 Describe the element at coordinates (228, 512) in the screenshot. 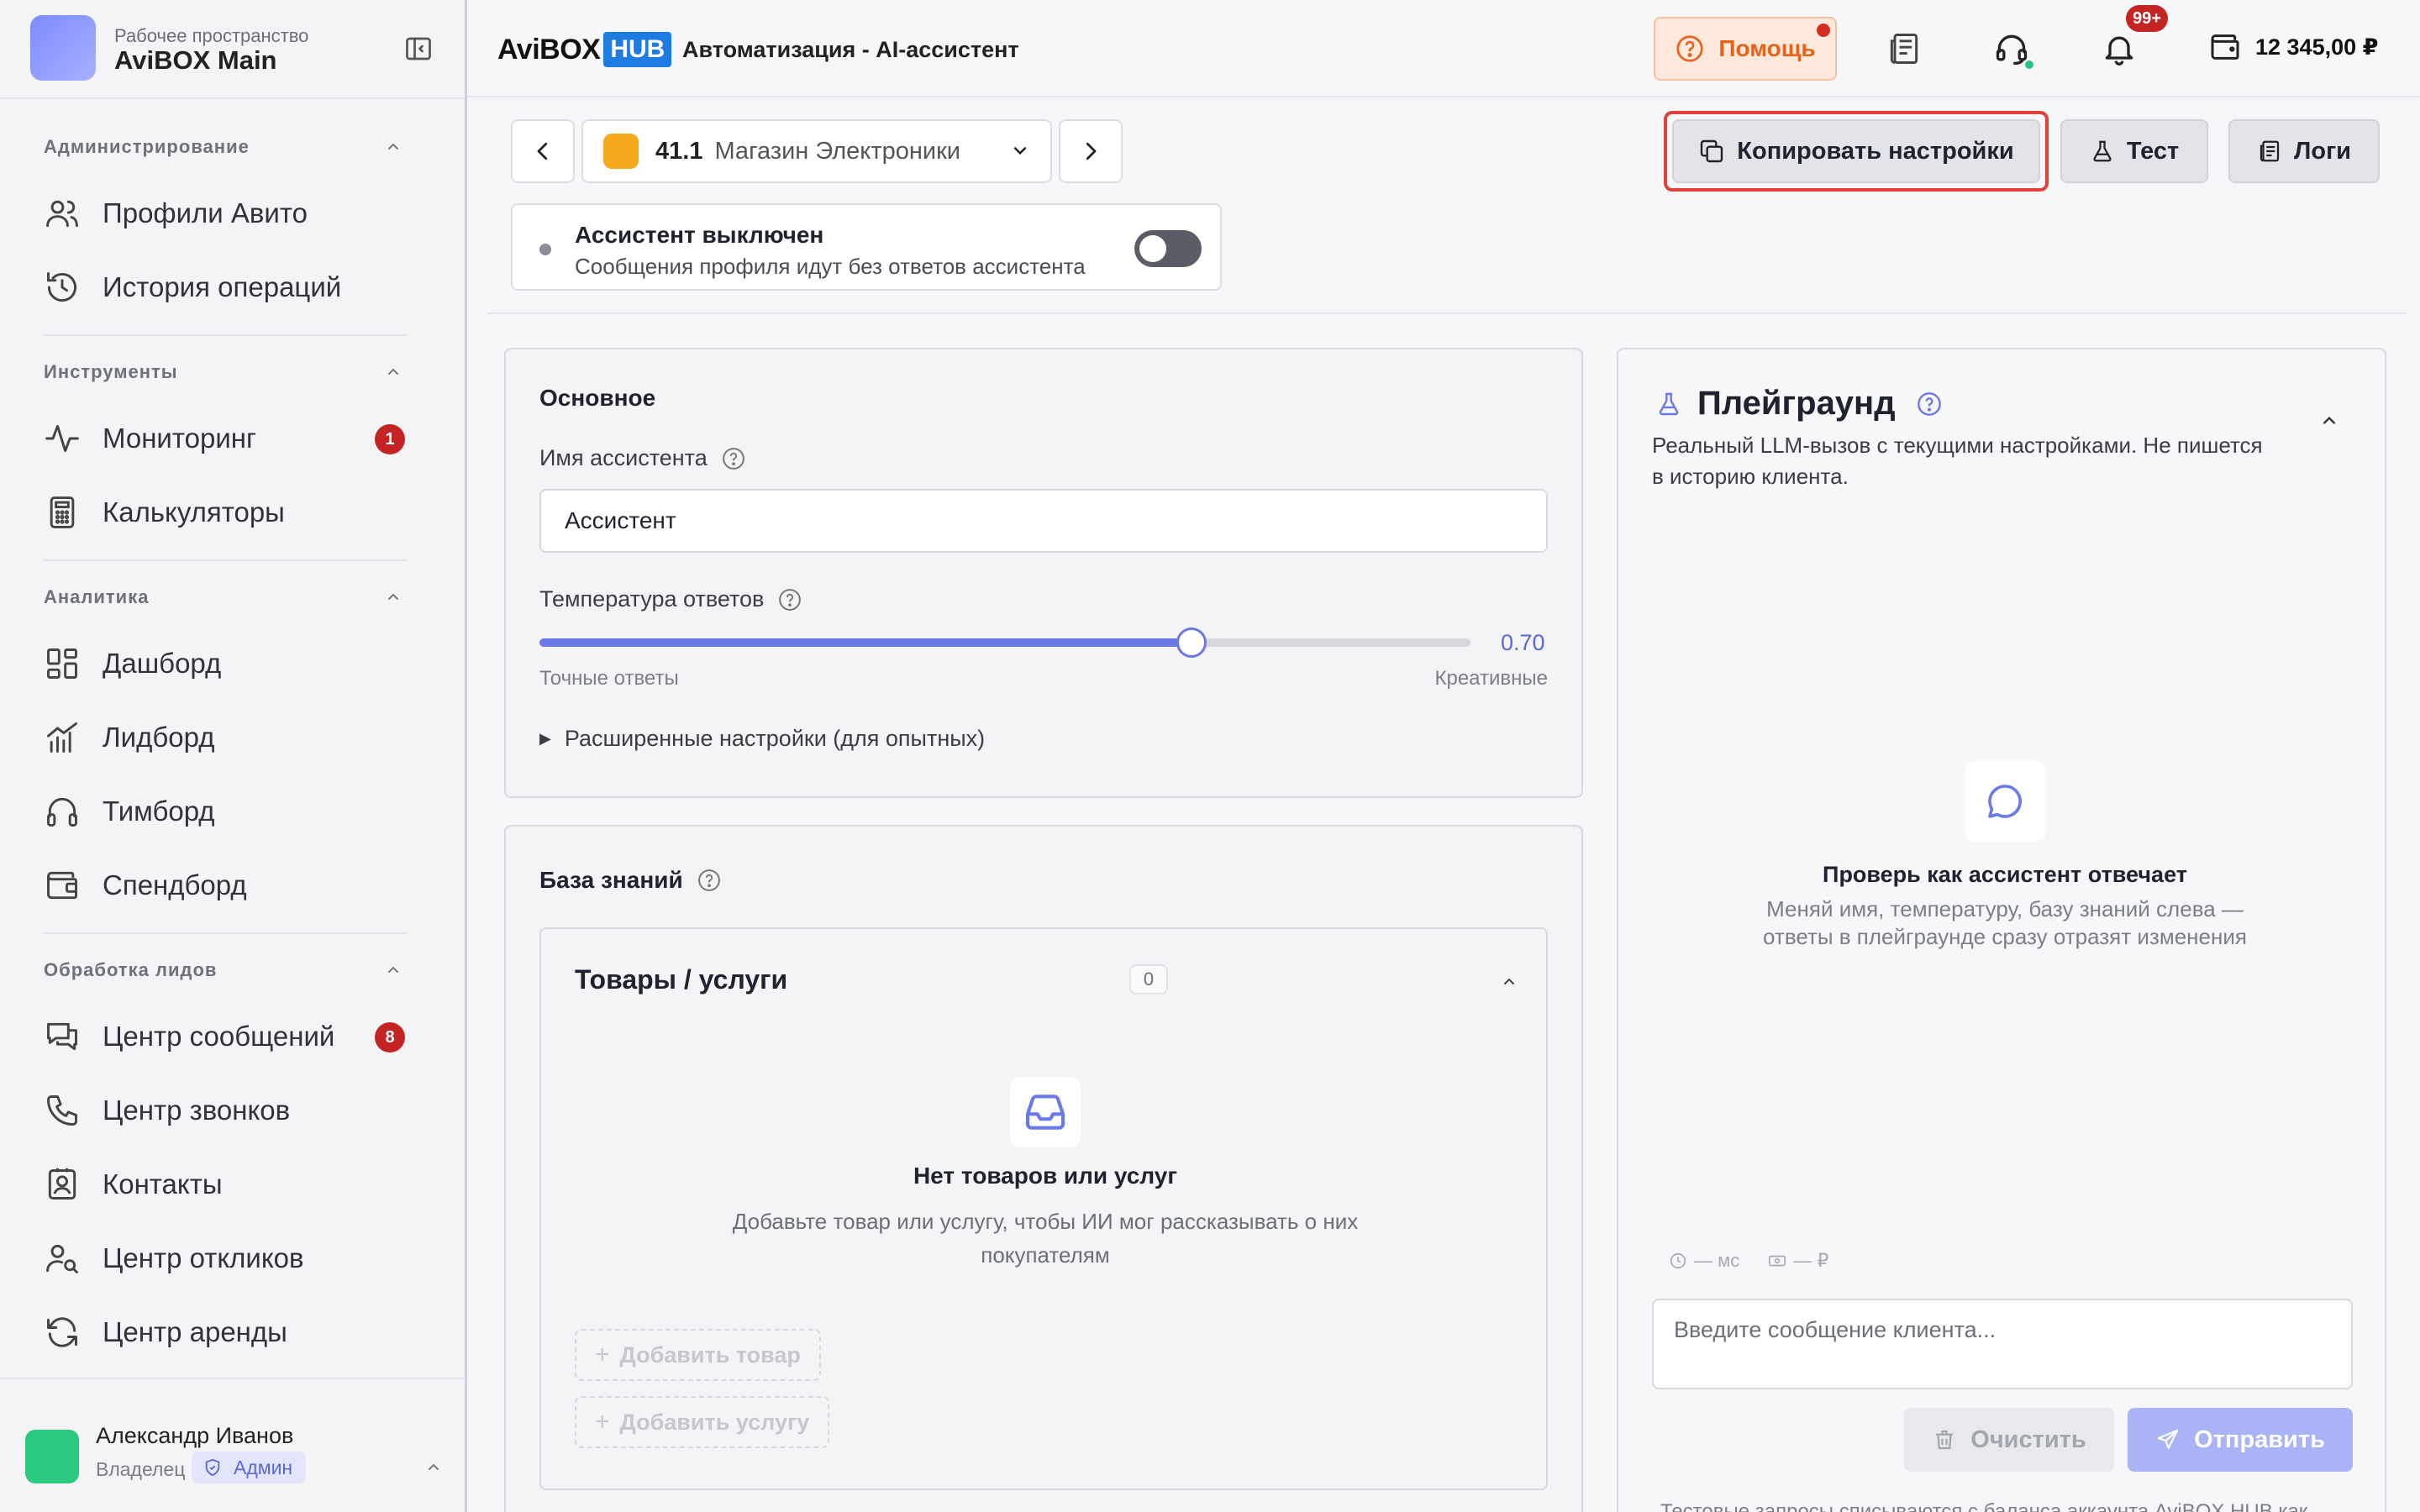

I see `sidebar-item-calculators: Калькуляторы` at that location.